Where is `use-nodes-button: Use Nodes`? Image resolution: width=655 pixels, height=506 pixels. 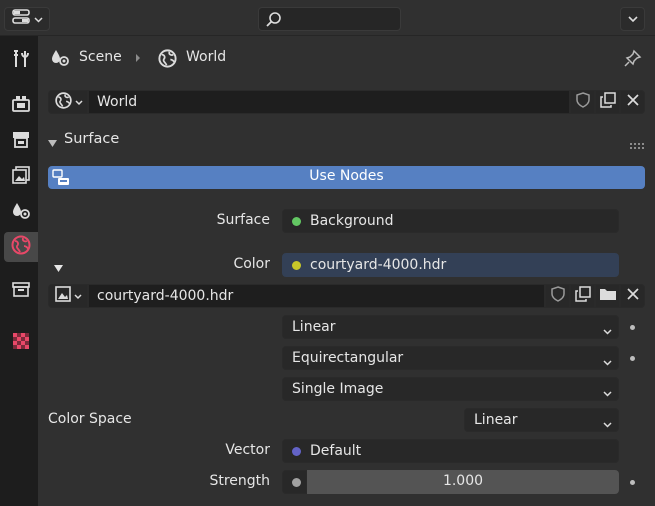
use-nodes-button: Use Nodes is located at coordinates (346, 177).